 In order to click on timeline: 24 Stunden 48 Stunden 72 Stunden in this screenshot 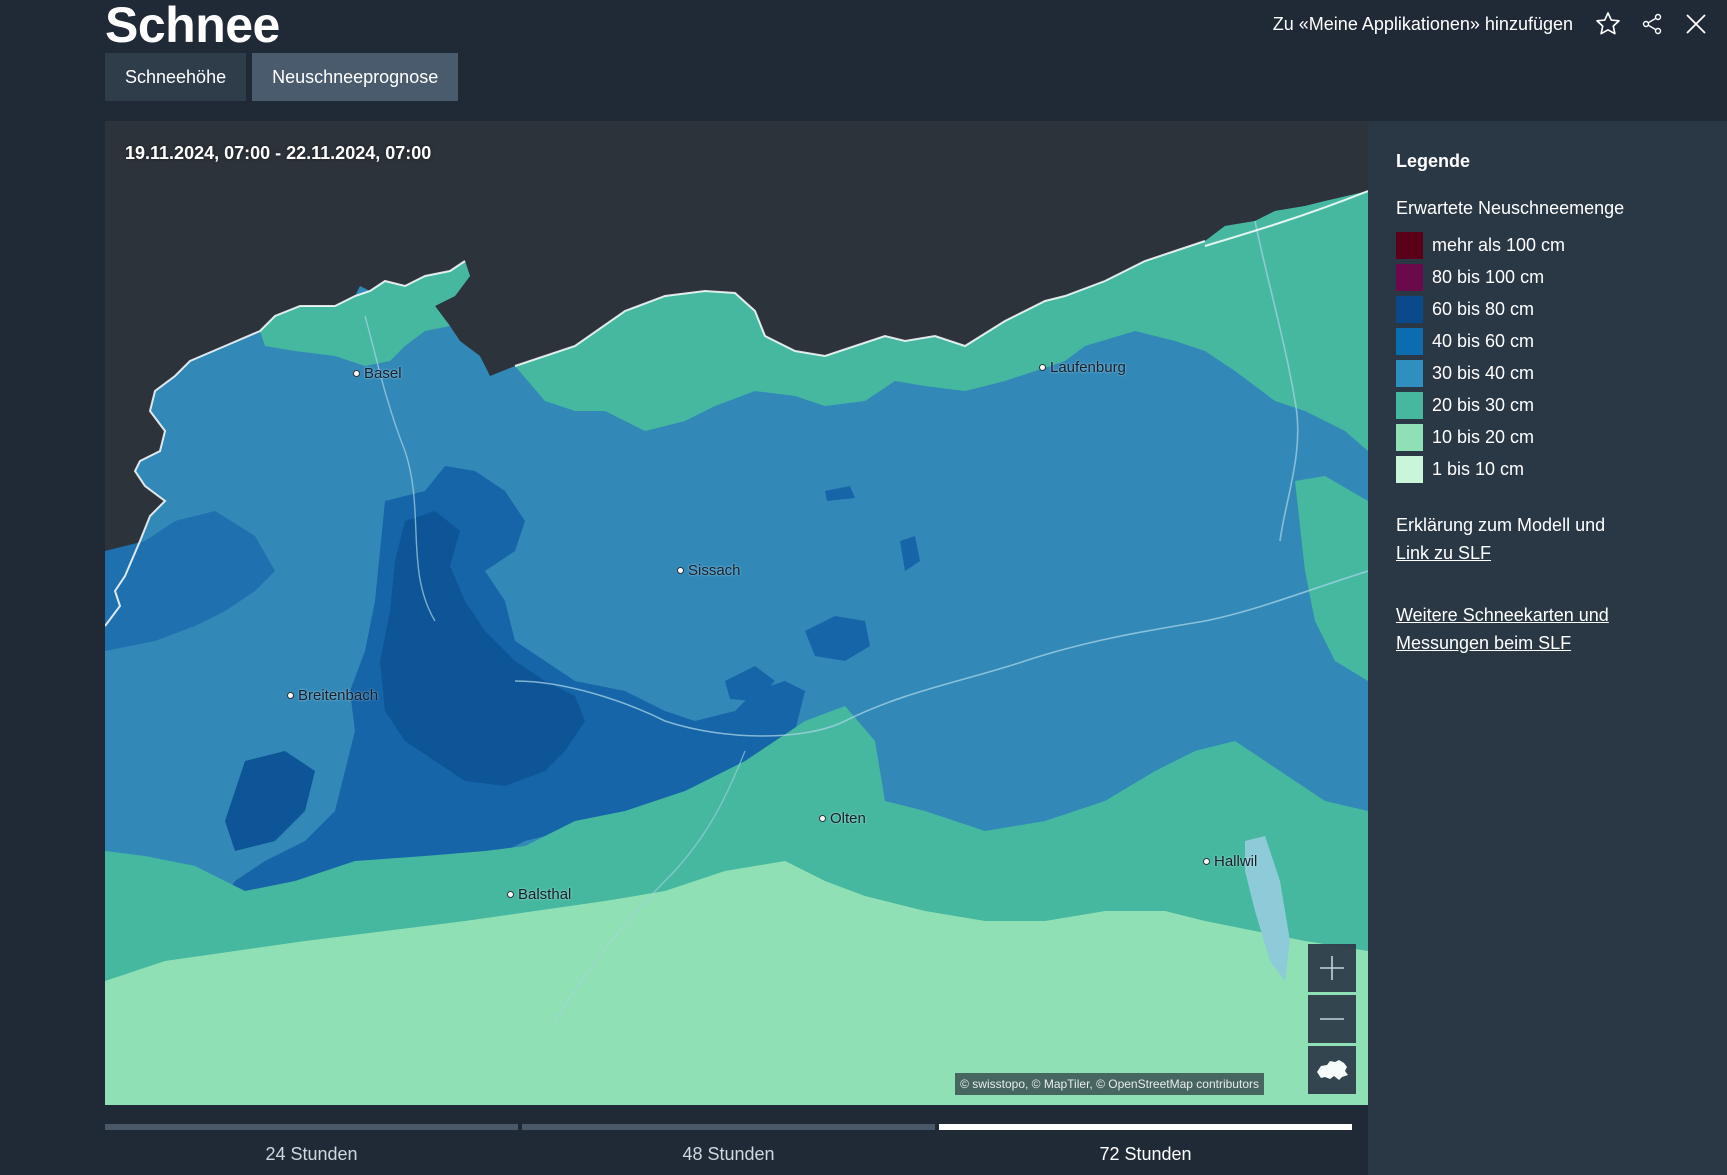, I will do `click(728, 1144)`.